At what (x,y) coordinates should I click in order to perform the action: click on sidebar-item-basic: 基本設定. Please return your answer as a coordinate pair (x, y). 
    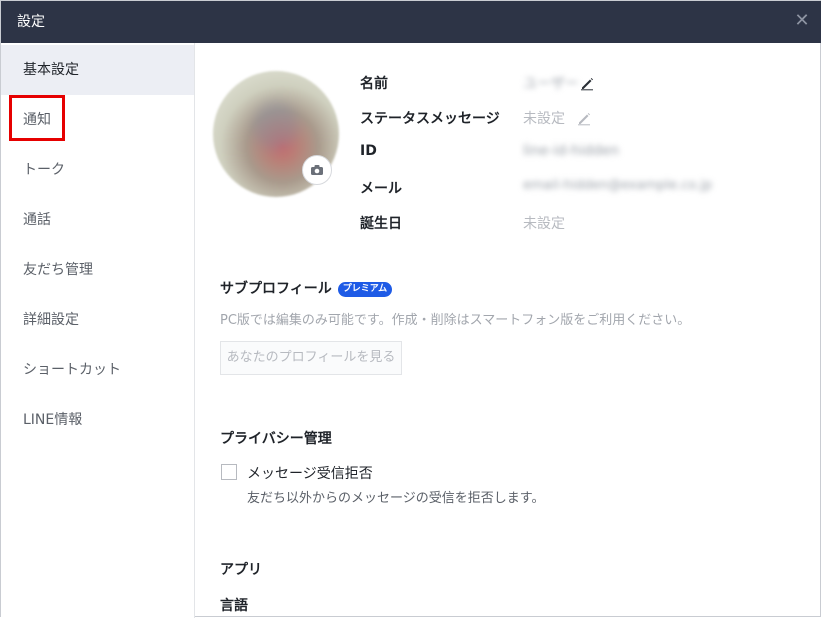
    Looking at the image, I should click on (97, 70).